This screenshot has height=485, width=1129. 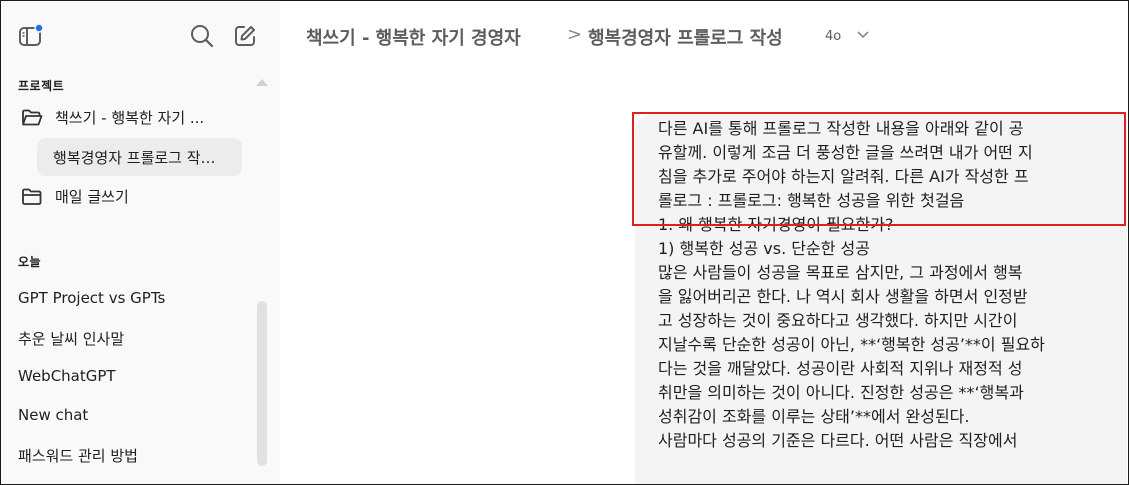 I want to click on folder-icon, so click(x=32, y=199).